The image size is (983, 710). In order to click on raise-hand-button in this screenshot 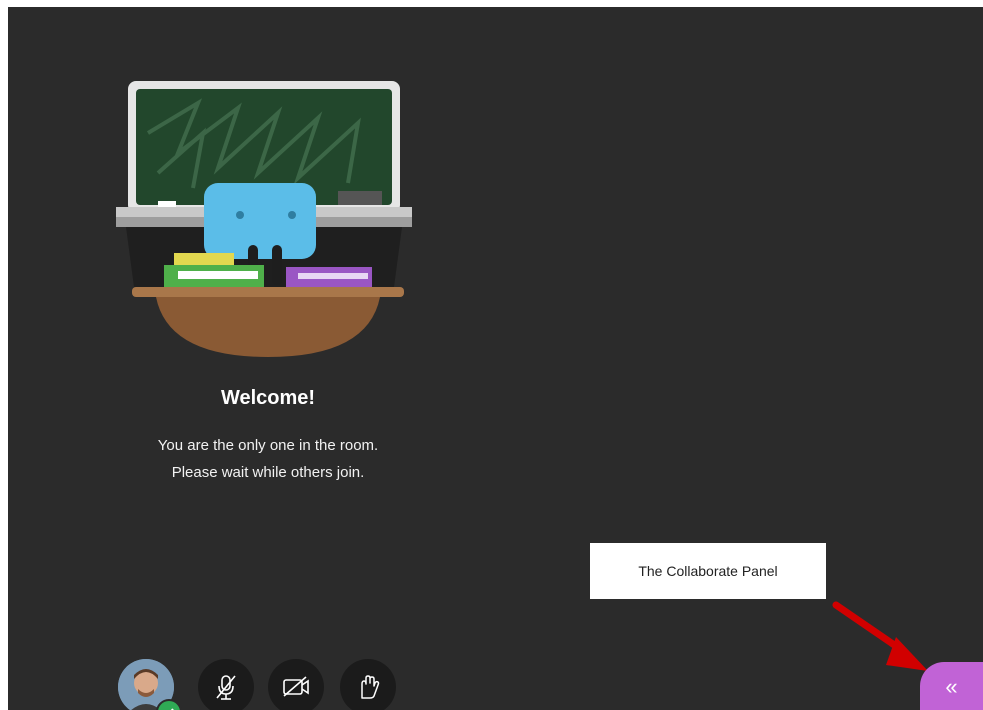, I will do `click(368, 684)`.